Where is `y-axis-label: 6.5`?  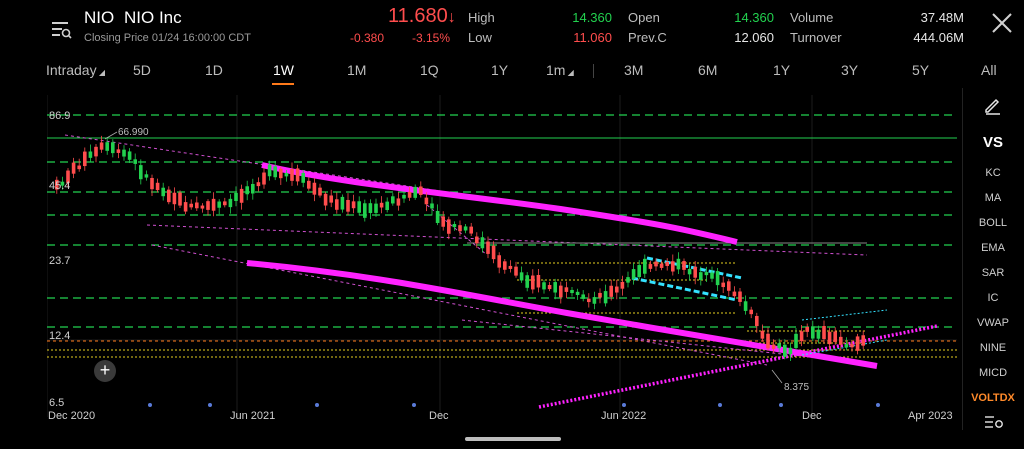
y-axis-label: 6.5 is located at coordinates (57, 403).